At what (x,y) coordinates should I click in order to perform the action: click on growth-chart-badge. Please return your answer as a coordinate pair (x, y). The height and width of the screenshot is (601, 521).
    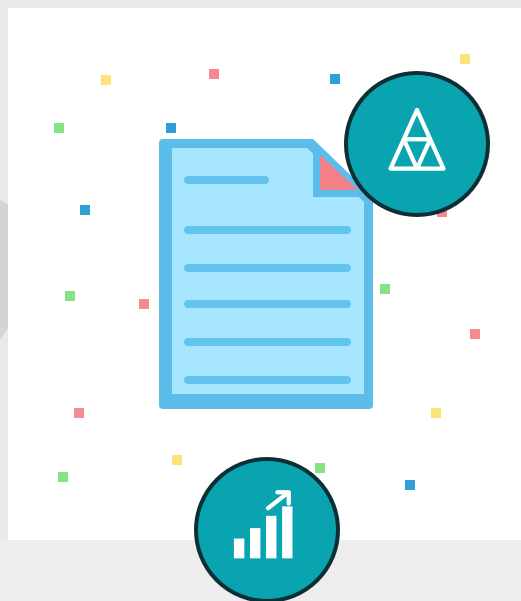
    Looking at the image, I should click on (267, 529).